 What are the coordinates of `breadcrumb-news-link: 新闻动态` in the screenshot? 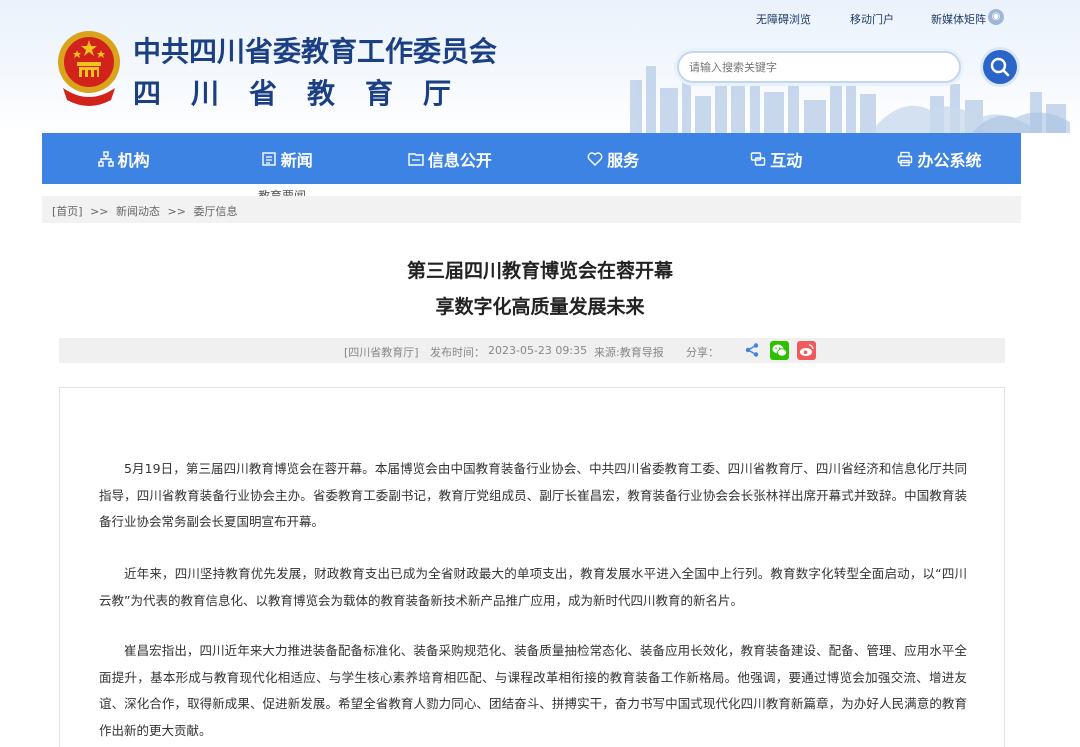 It's located at (138, 211).